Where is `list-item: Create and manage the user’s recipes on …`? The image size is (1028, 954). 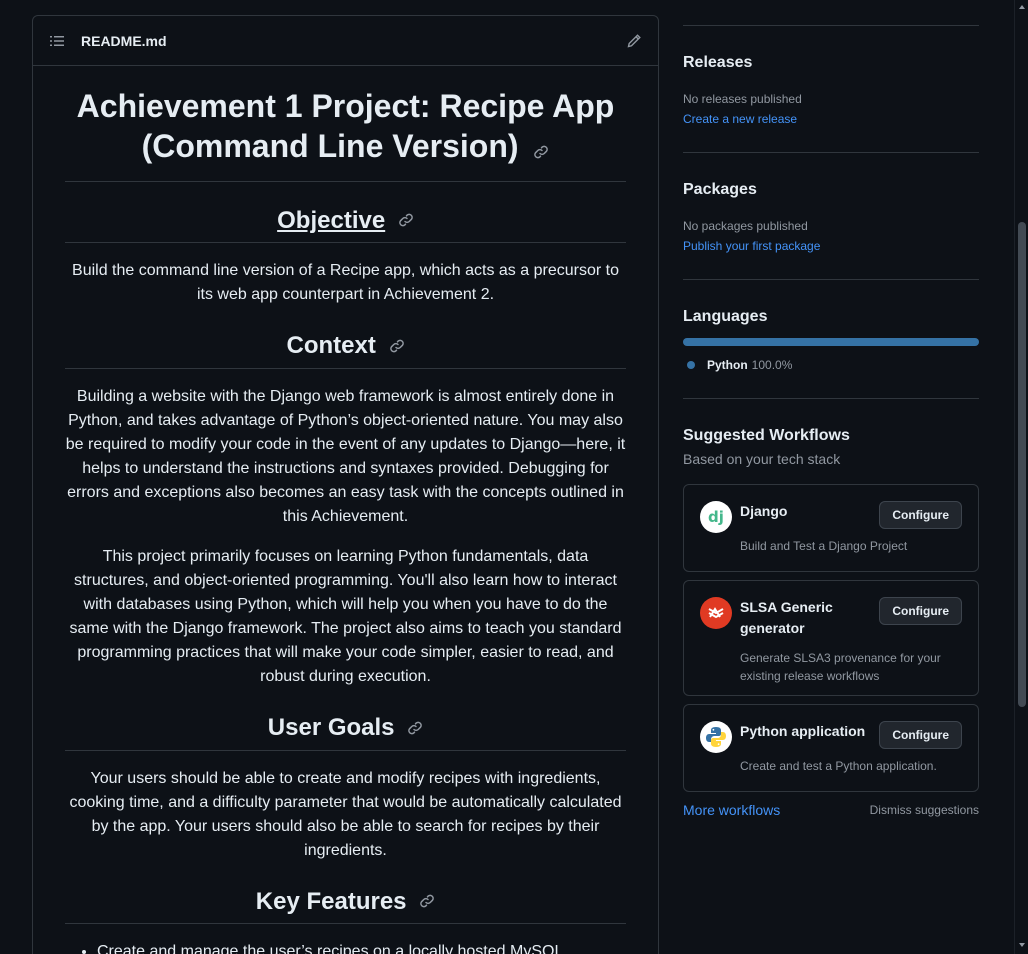
list-item: Create and manage the user’s recipes on … is located at coordinates (361, 947).